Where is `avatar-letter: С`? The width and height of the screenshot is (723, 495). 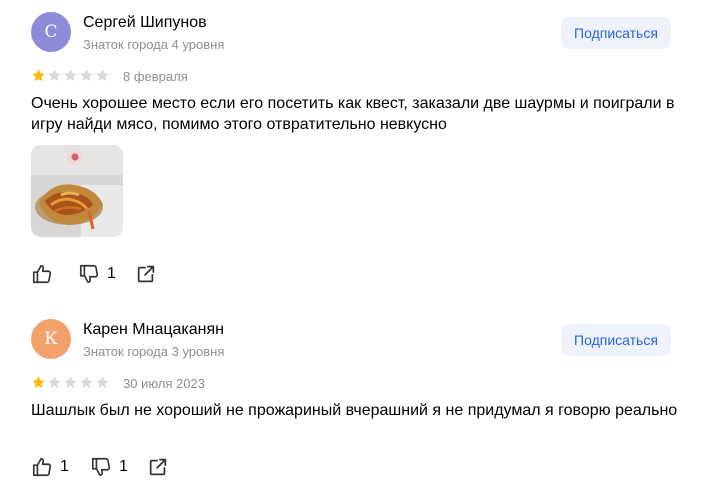 avatar-letter: С is located at coordinates (51, 32).